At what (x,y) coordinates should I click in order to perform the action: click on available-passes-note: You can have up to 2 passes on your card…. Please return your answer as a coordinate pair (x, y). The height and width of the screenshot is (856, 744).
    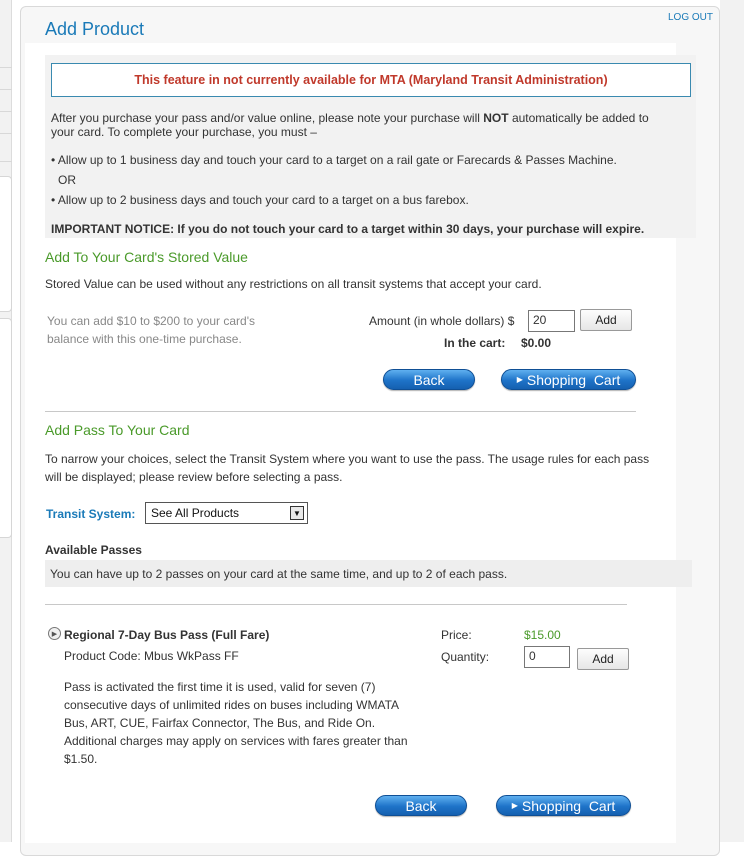
    Looking at the image, I should click on (279, 574).